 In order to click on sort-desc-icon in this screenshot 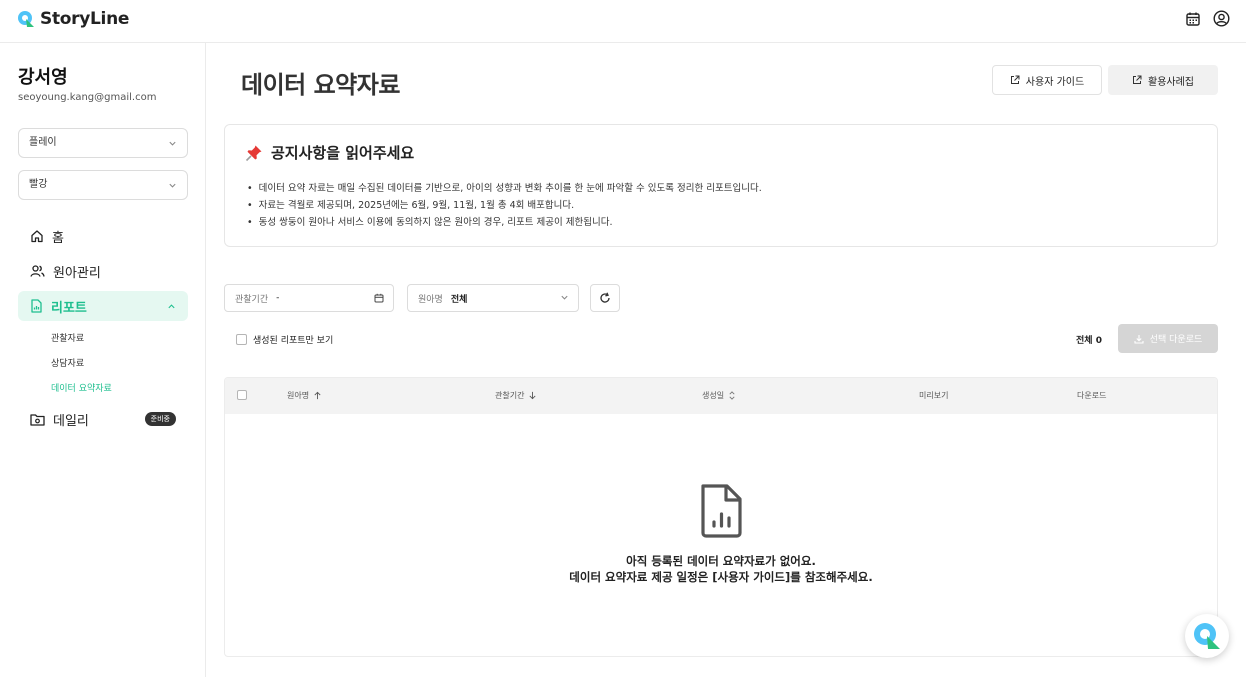, I will do `click(532, 395)`.